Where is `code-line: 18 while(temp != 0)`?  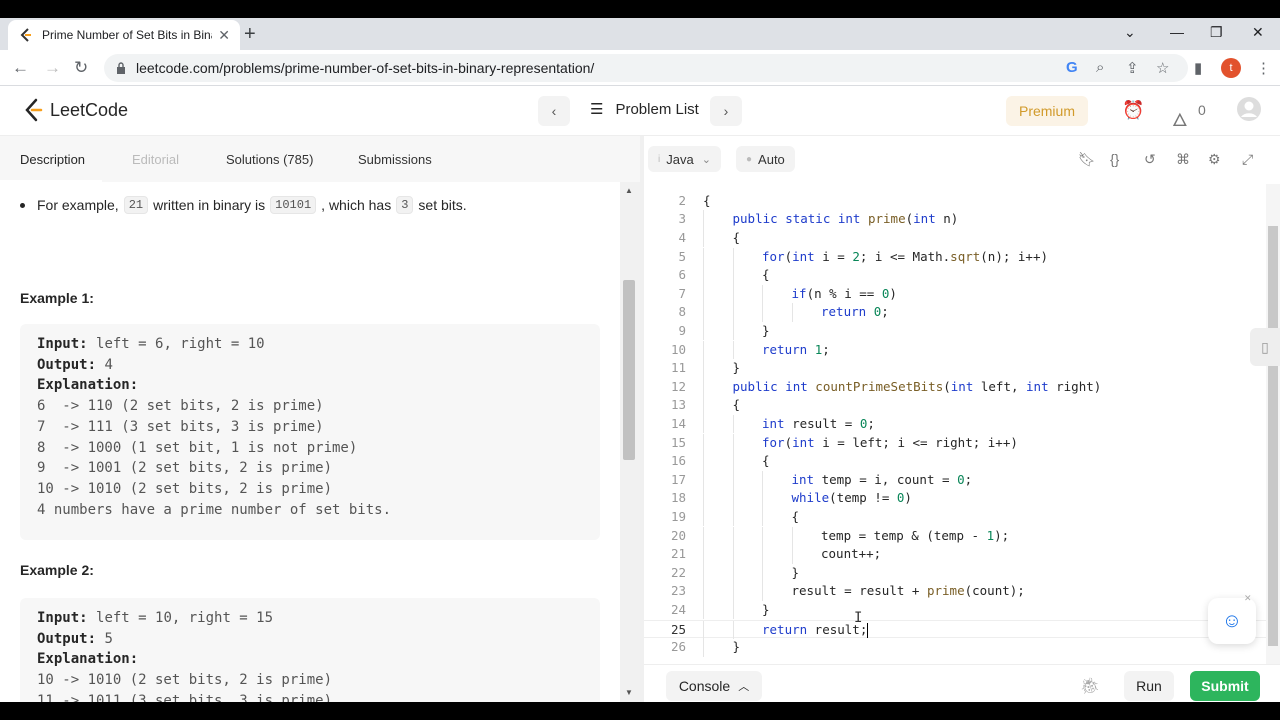 code-line: 18 while(temp != 0) is located at coordinates (955, 498).